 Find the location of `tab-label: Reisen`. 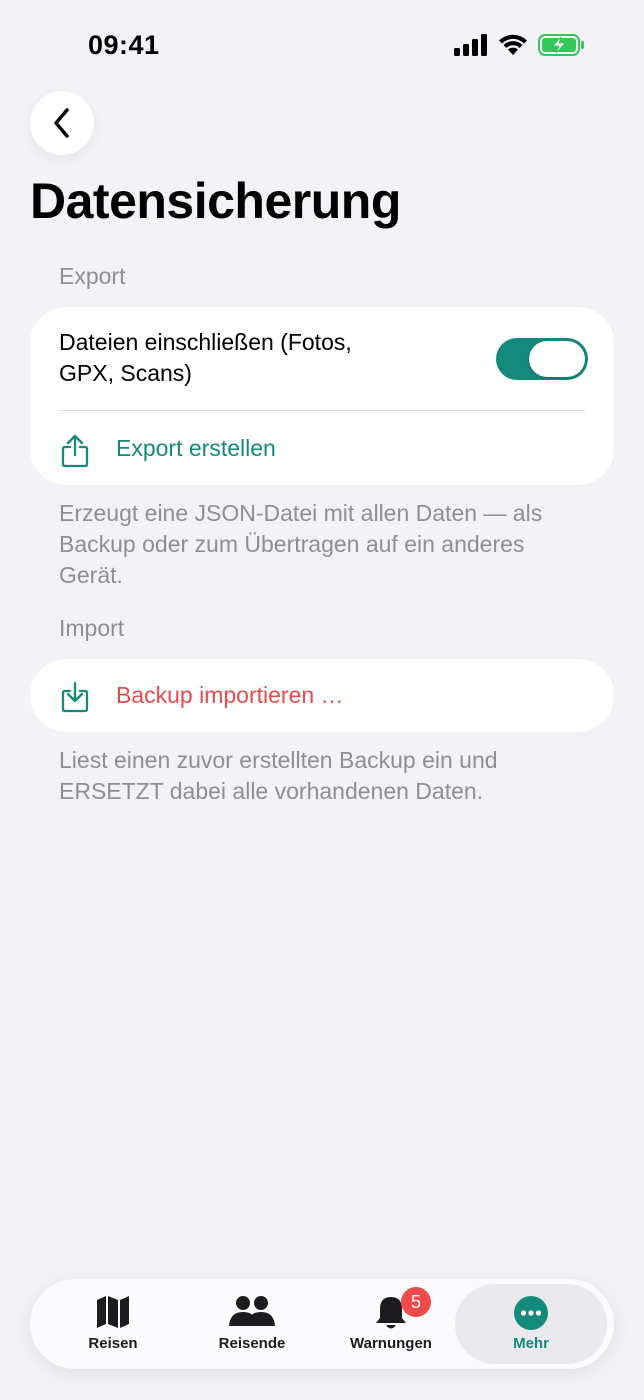

tab-label: Reisen is located at coordinates (113, 1343).